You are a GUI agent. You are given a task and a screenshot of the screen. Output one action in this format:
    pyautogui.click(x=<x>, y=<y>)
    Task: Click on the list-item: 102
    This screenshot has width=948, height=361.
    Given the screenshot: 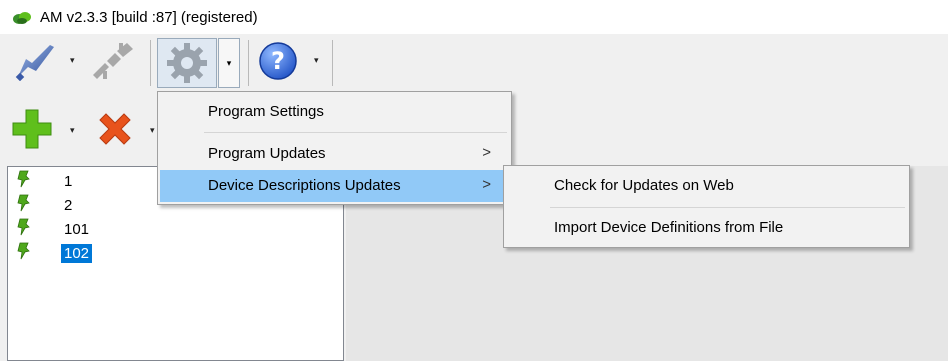 What is the action you would take?
    pyautogui.click(x=55, y=253)
    